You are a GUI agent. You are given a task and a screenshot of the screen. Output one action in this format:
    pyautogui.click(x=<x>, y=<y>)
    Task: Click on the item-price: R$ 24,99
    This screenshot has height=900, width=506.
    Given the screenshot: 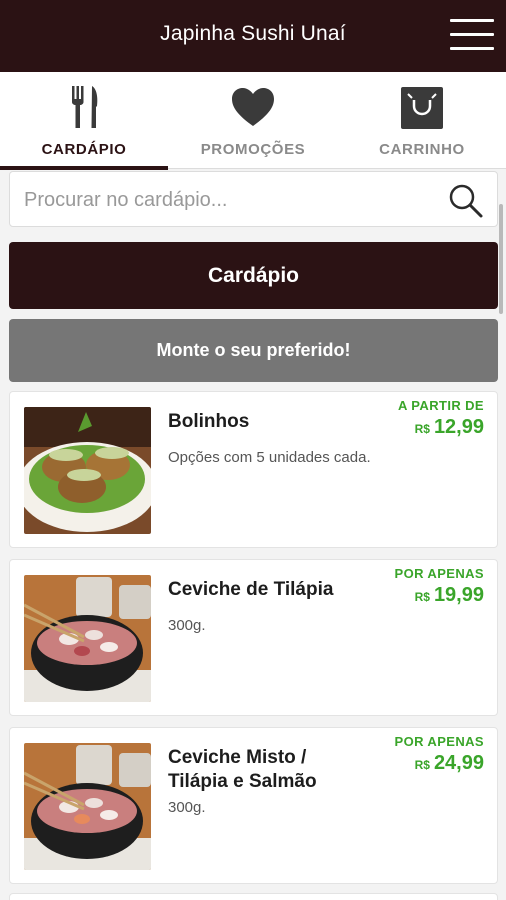 What is the action you would take?
    pyautogui.click(x=449, y=763)
    